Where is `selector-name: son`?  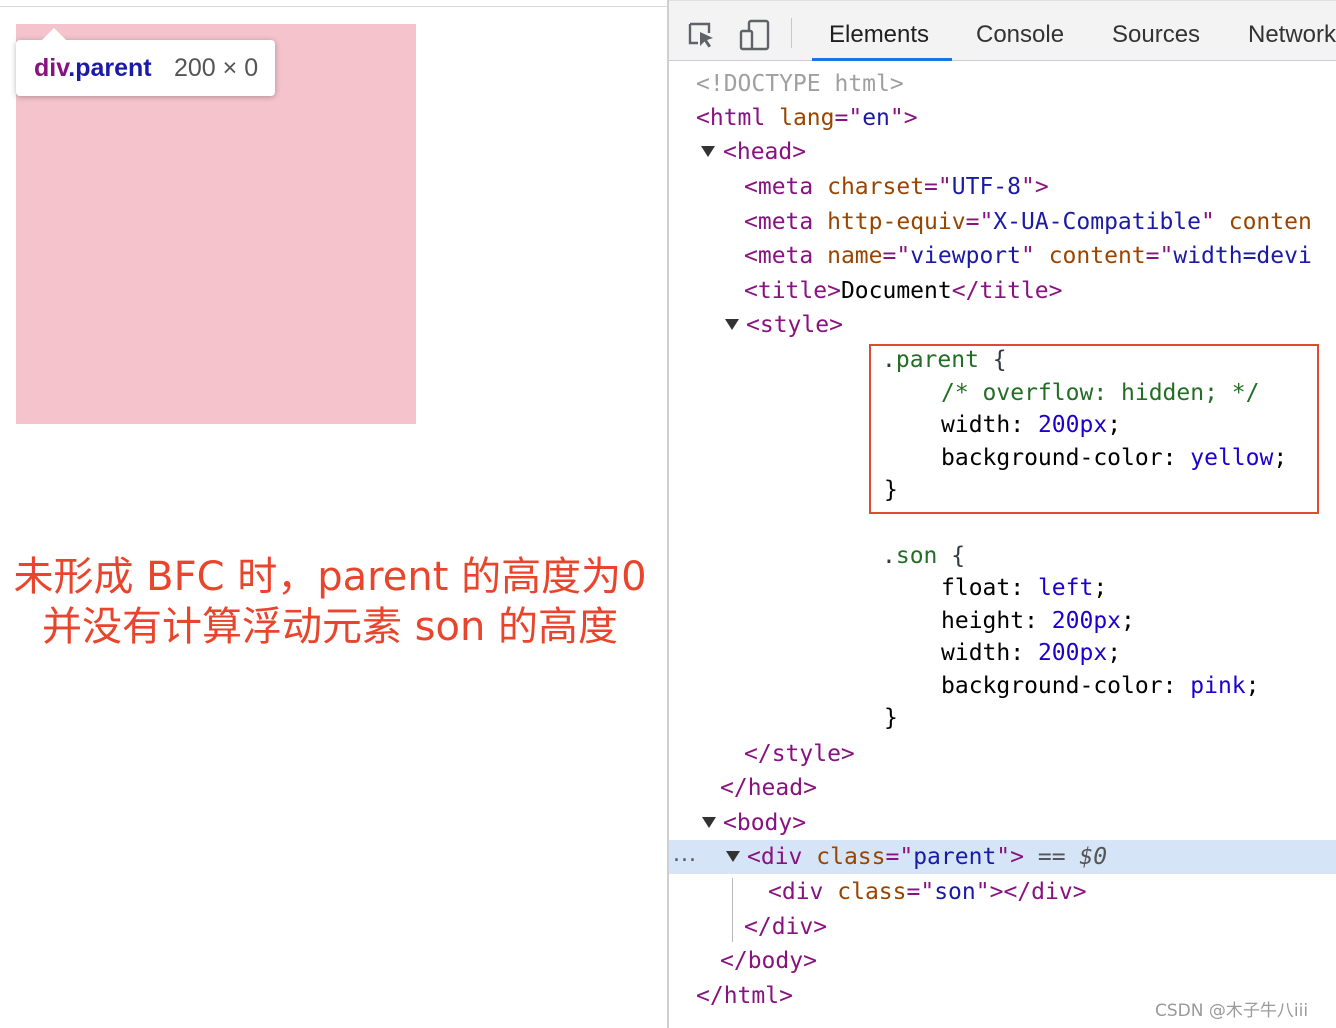
selector-name: son is located at coordinates (916, 556).